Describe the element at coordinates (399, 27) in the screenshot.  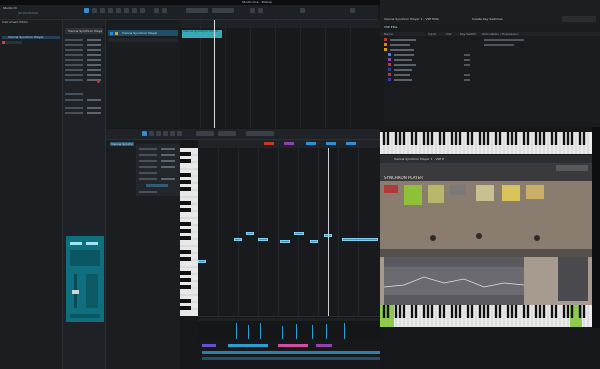
I see `active-tab: VSE Elite` at that location.